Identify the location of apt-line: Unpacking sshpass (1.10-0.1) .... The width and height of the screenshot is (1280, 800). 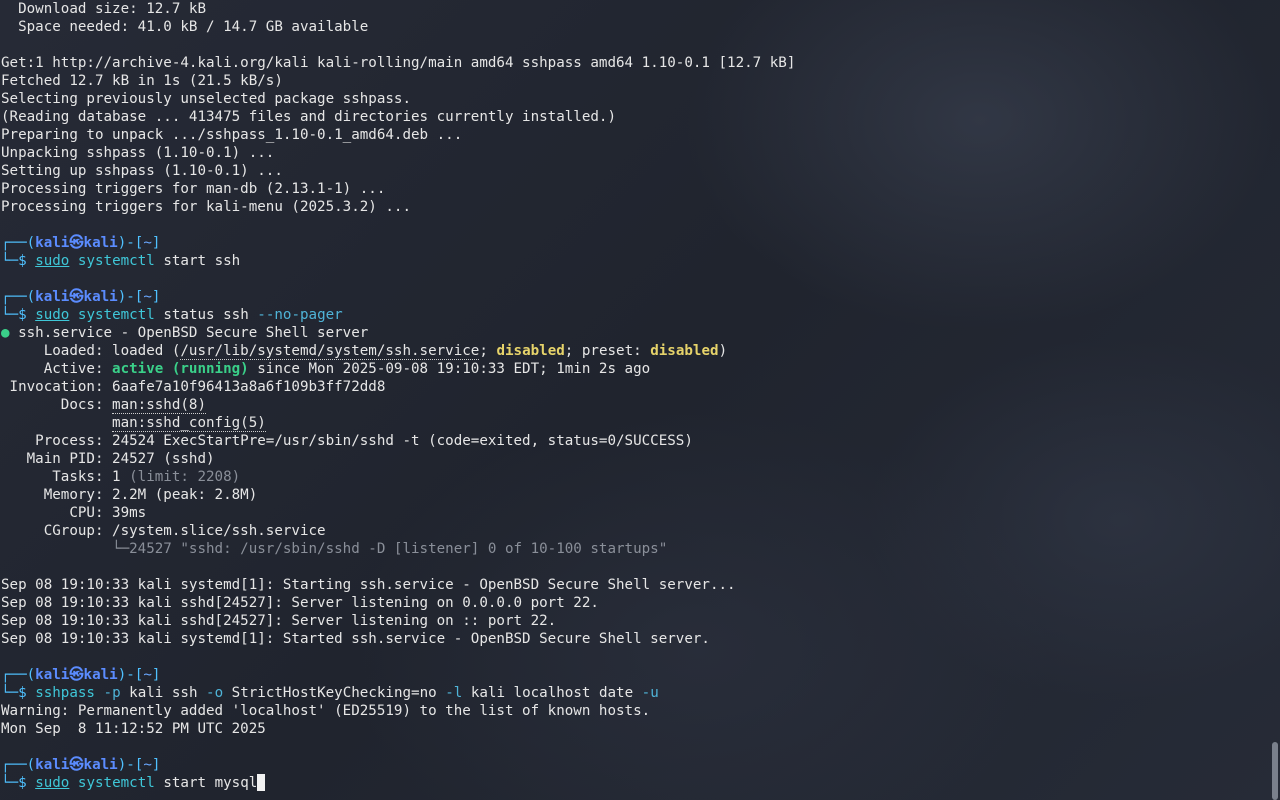
(138, 153).